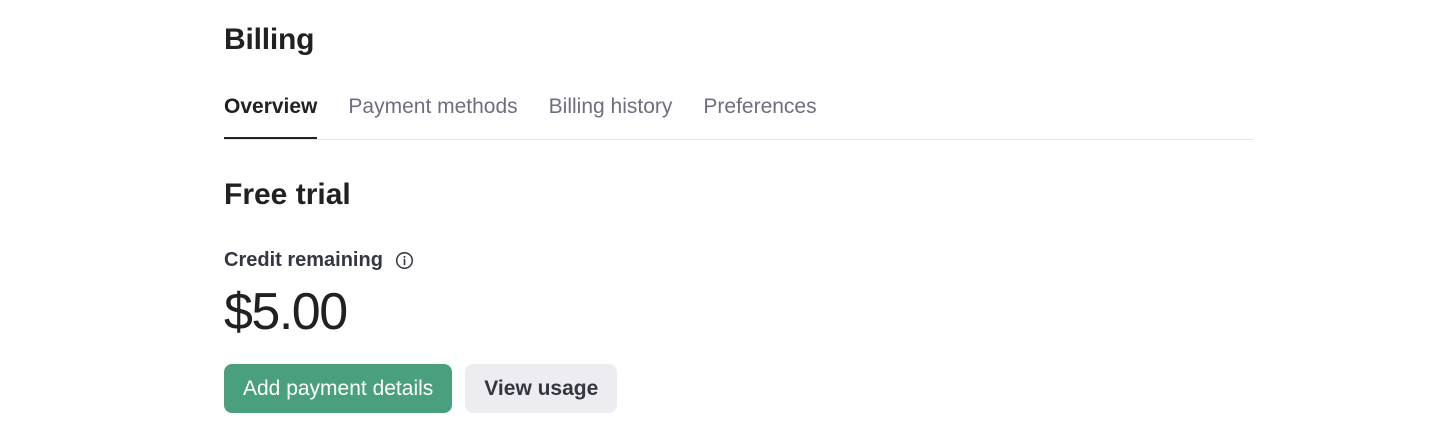 The width and height of the screenshot is (1430, 440). I want to click on info-icon-glyph, so click(405, 260).